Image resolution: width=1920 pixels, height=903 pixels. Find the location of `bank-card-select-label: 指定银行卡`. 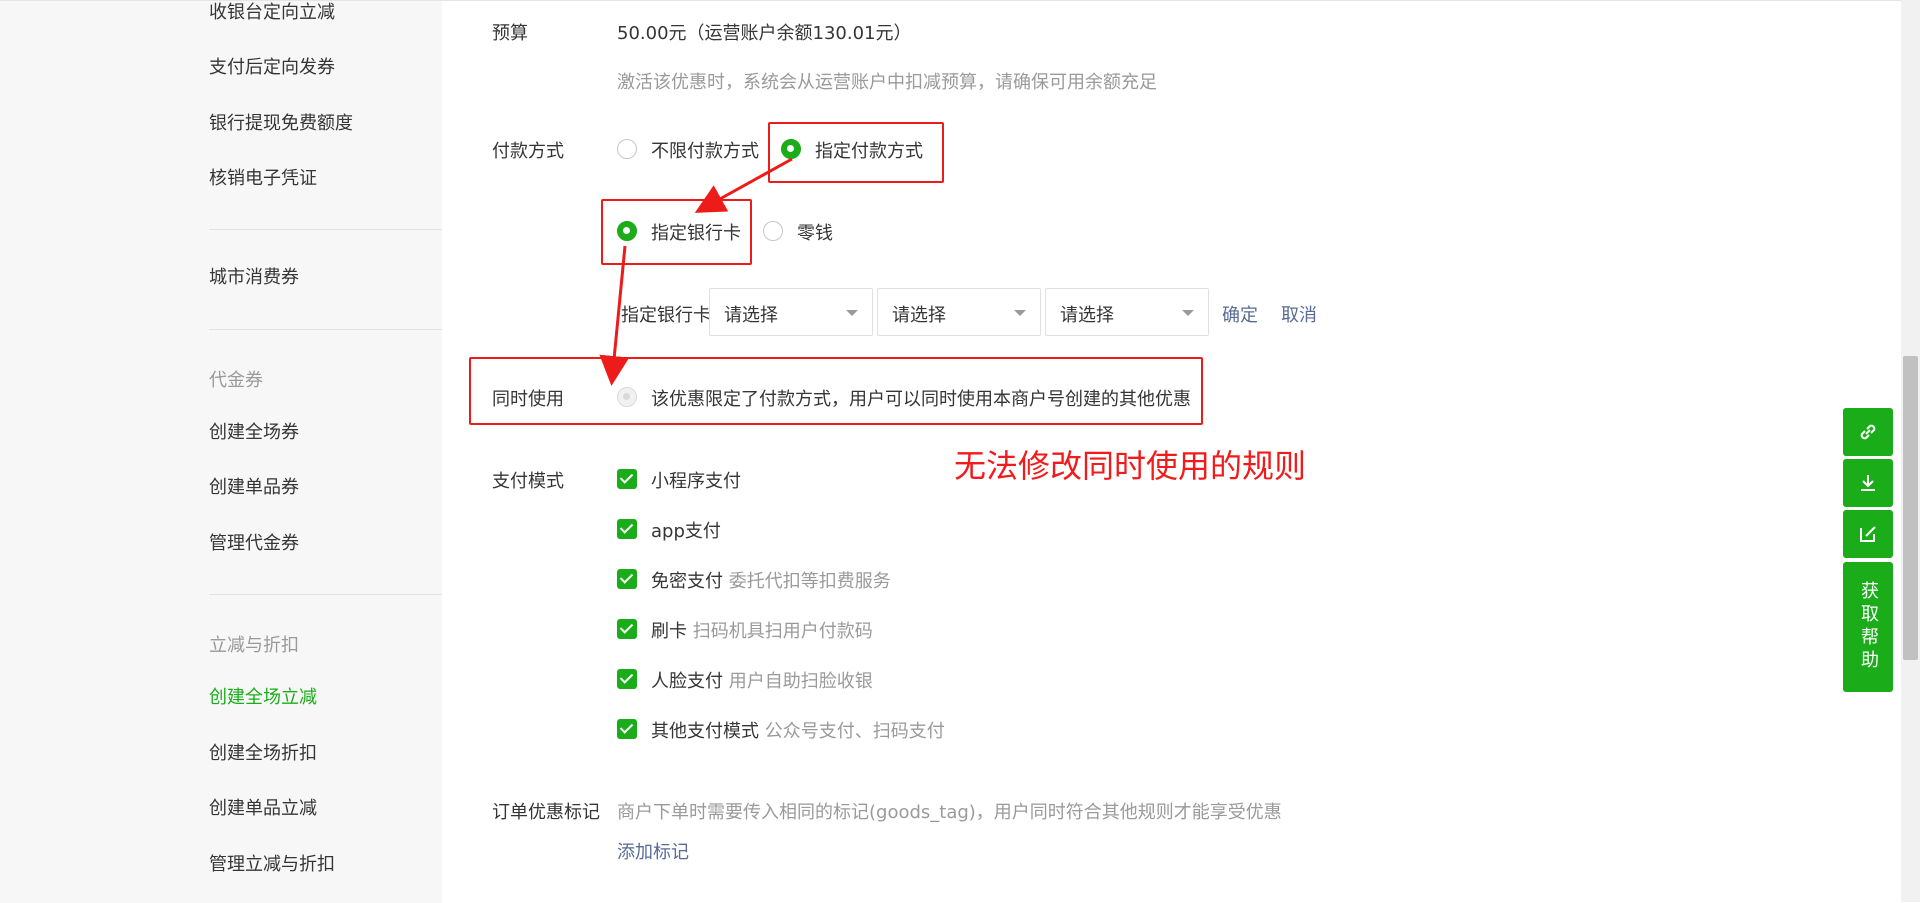

bank-card-select-label: 指定银行卡 is located at coordinates (666, 315).